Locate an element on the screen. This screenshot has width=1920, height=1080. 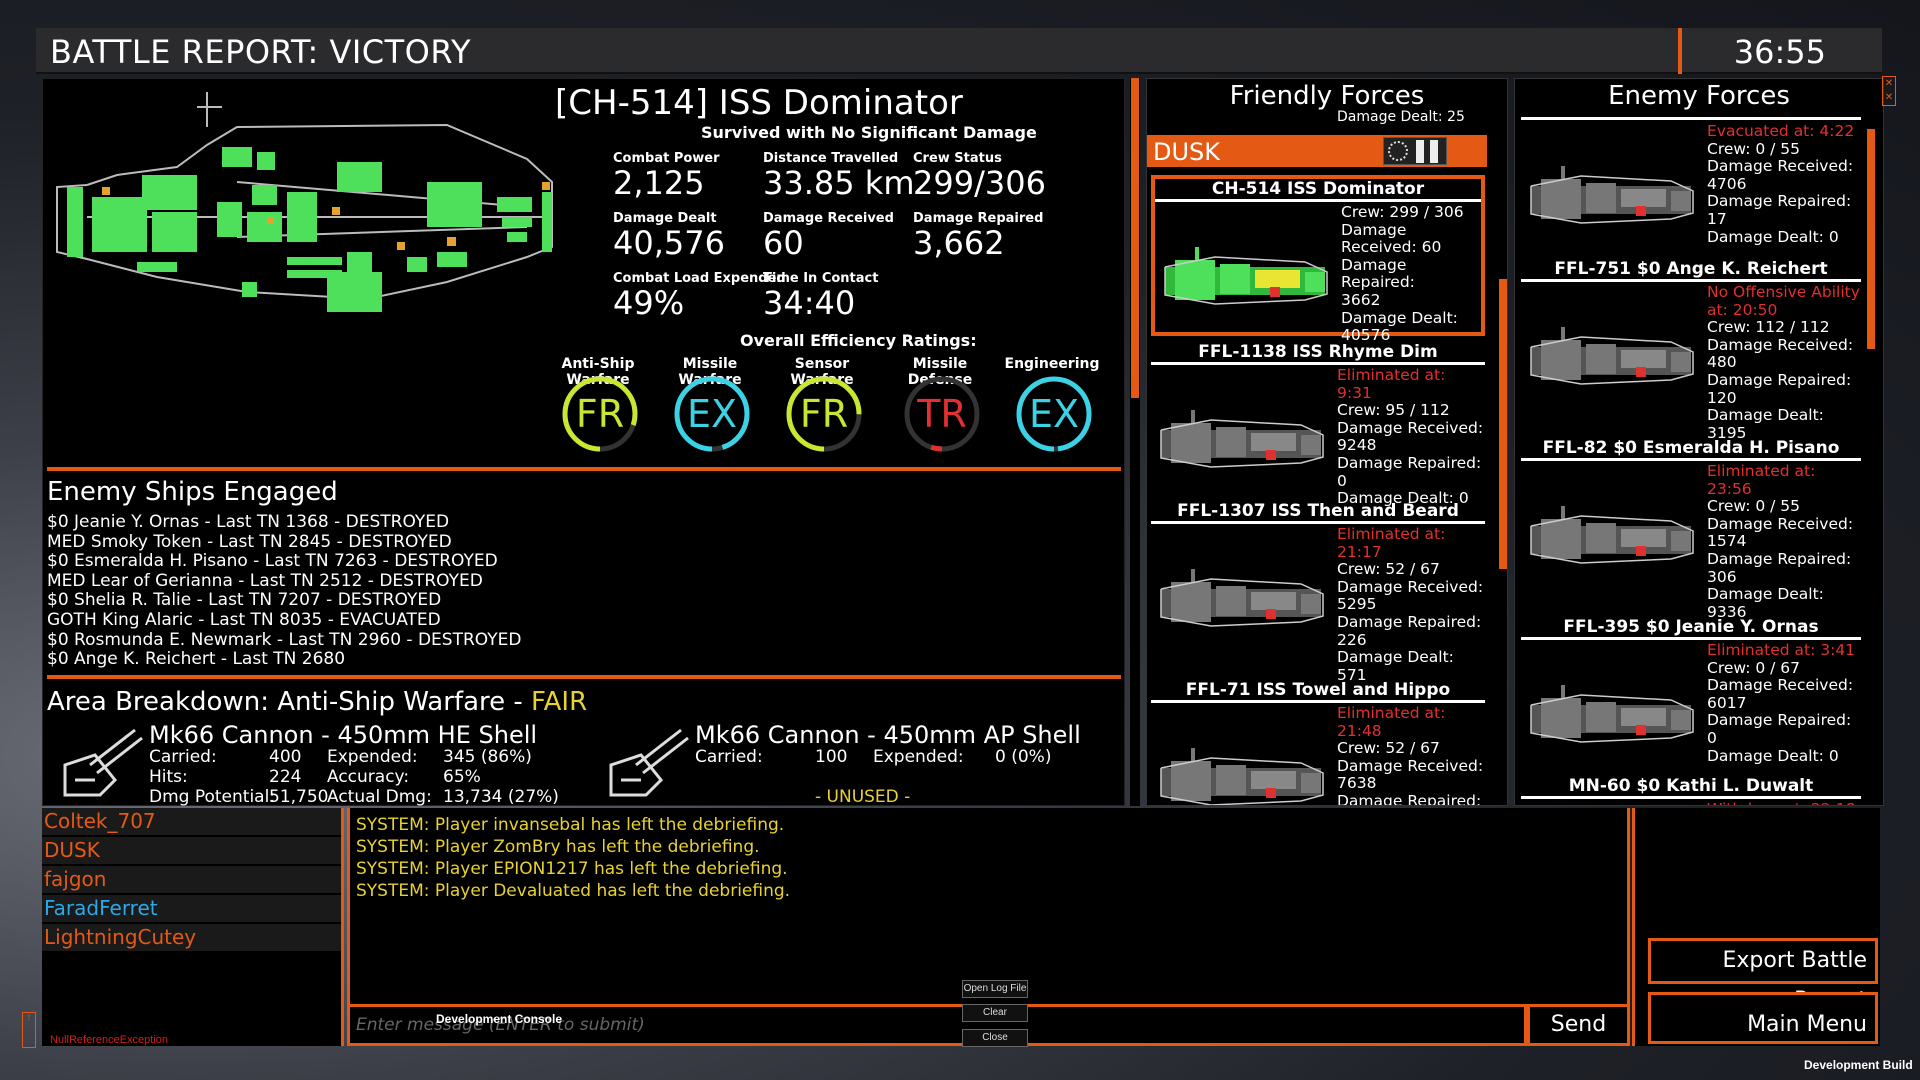
export-battle-report-button: Export Battle Report is located at coordinates (1763, 975).